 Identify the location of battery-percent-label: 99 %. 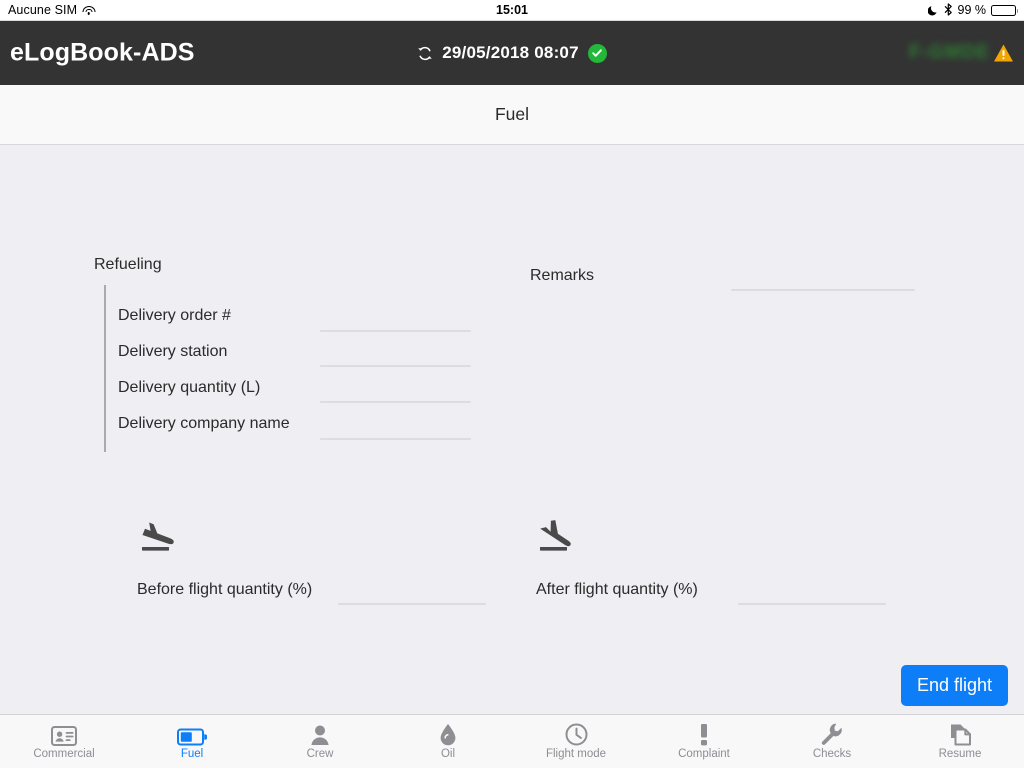
(972, 10).